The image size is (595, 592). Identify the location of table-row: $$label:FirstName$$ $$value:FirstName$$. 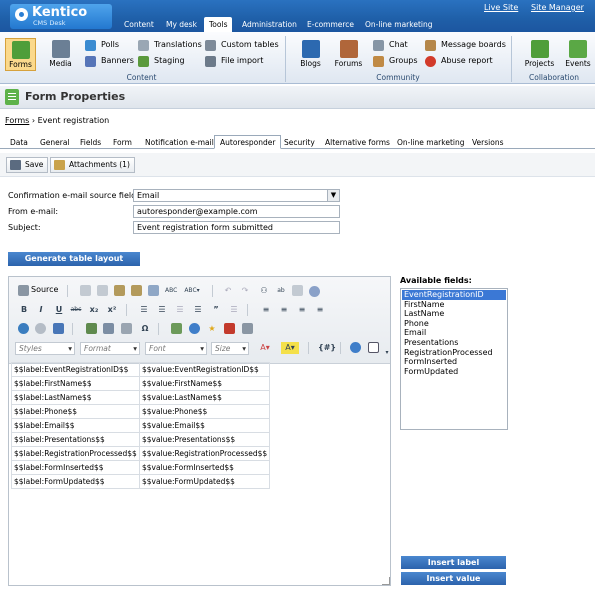
(141, 383).